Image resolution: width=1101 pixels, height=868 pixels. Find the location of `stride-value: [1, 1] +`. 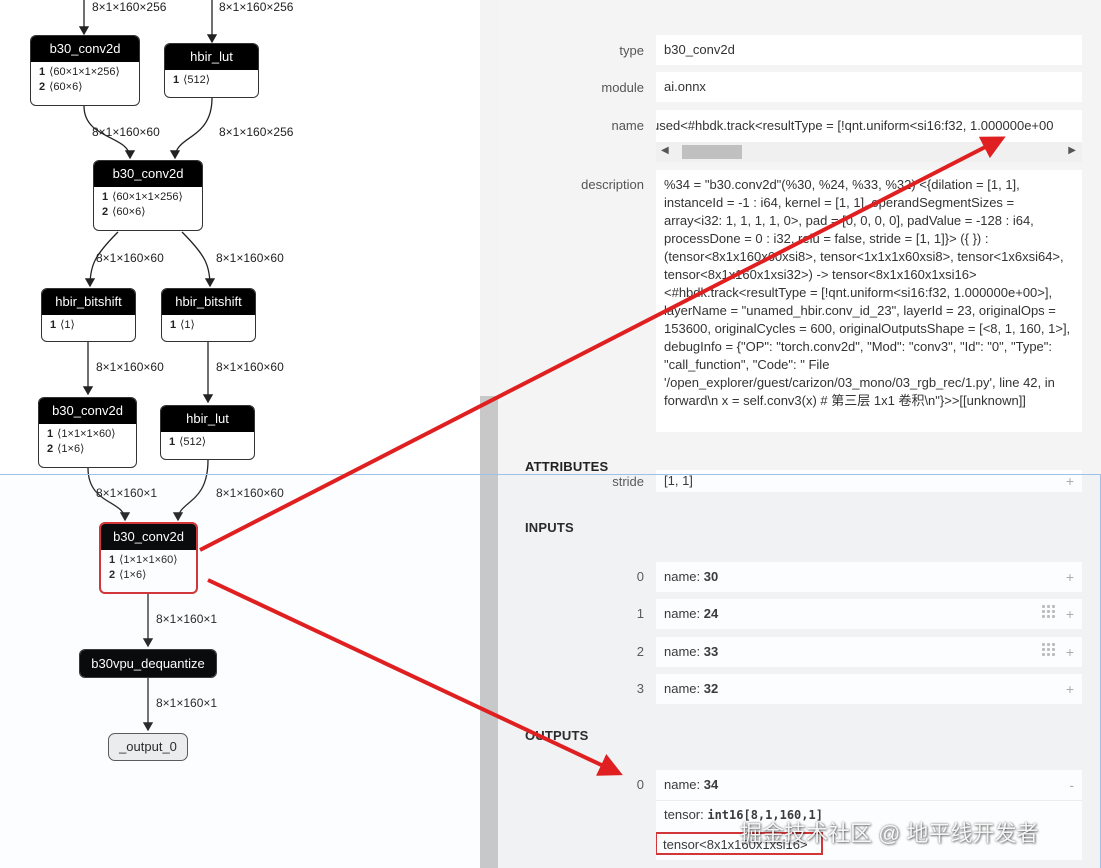

stride-value: [1, 1] + is located at coordinates (869, 481).